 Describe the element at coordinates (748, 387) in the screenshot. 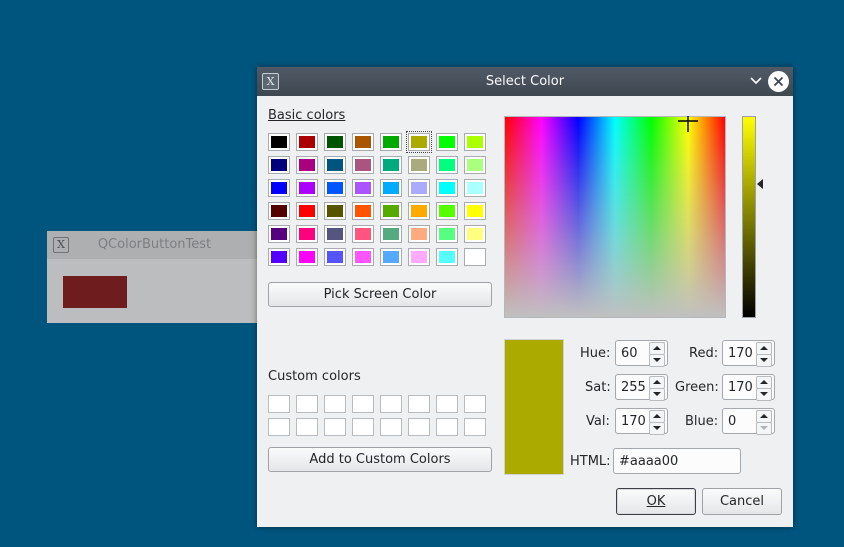

I see `green-spinbox: 170` at that location.